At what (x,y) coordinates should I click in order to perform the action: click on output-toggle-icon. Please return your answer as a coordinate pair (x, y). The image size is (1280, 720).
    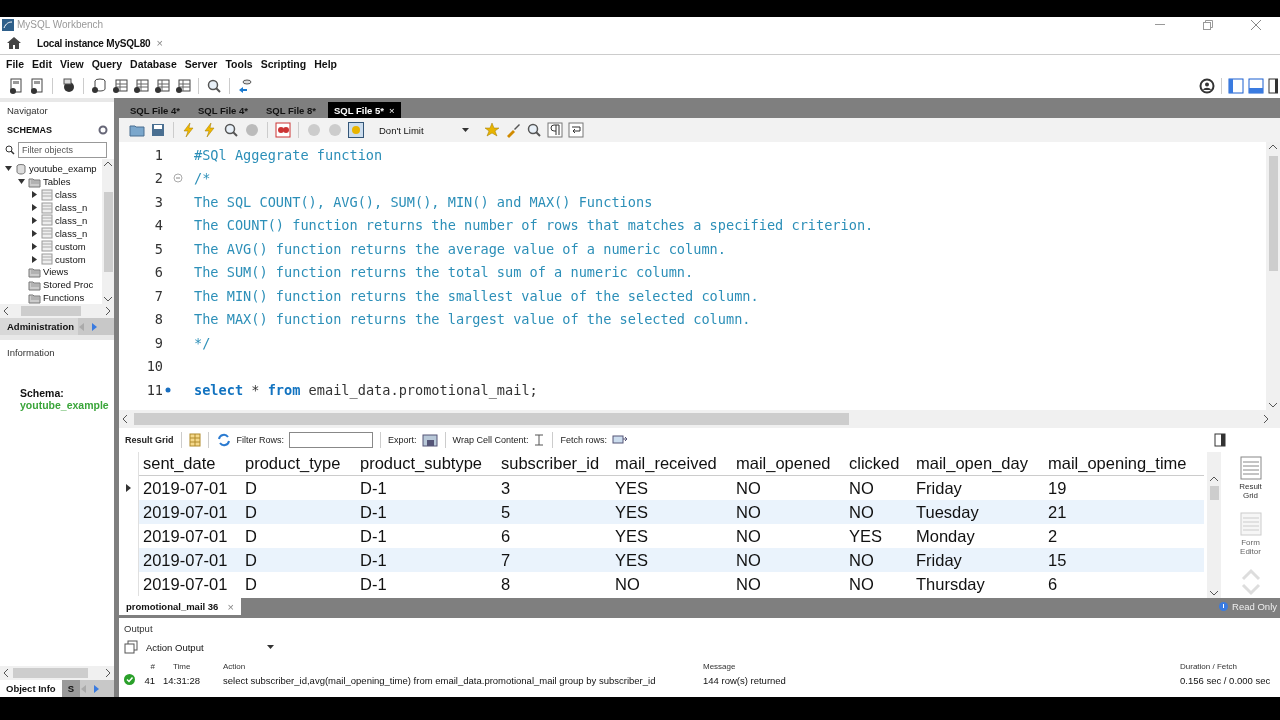
    Looking at the image, I should click on (1256, 85).